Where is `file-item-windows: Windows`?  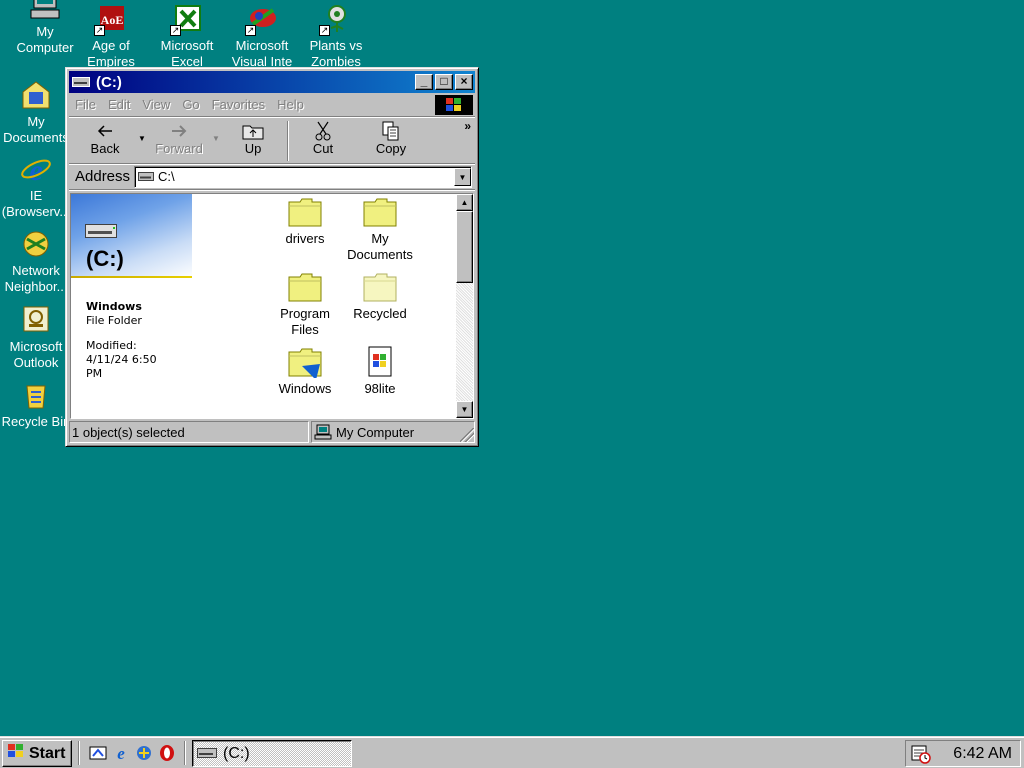
file-item-windows: Windows is located at coordinates (305, 371).